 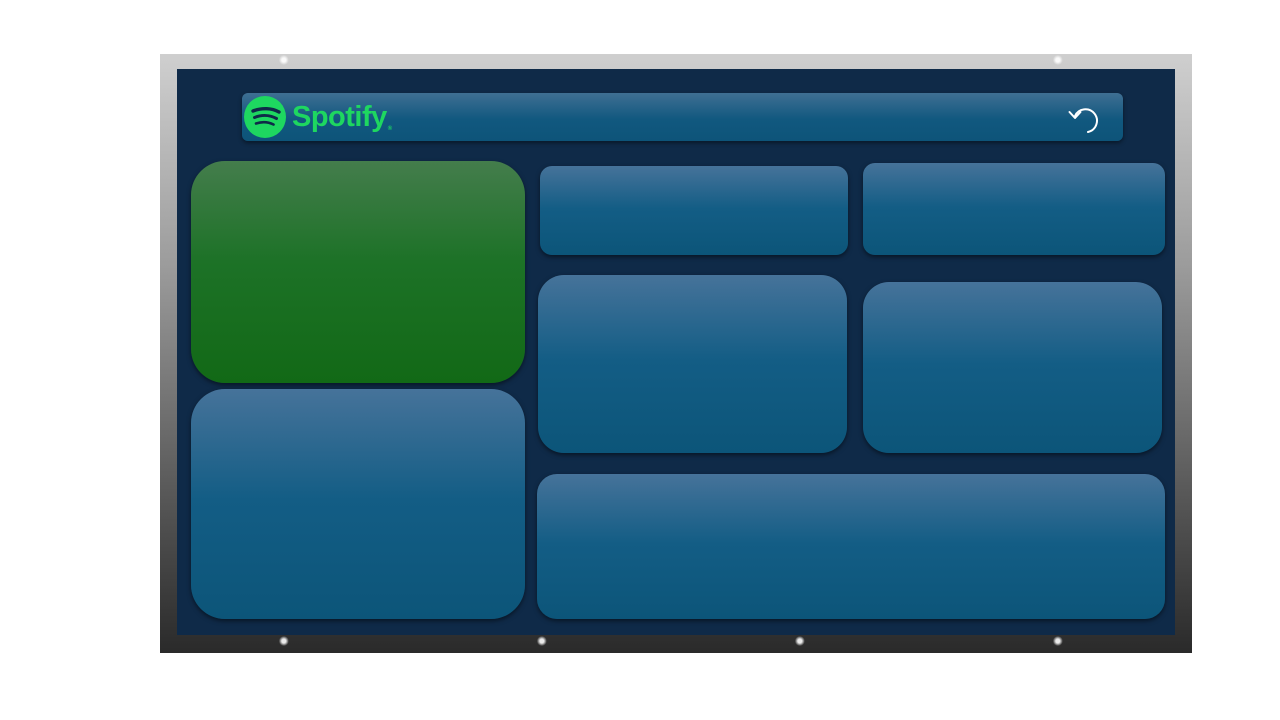 What do you see at coordinates (389, 129) in the screenshot?
I see `registered-mark: ®` at bounding box center [389, 129].